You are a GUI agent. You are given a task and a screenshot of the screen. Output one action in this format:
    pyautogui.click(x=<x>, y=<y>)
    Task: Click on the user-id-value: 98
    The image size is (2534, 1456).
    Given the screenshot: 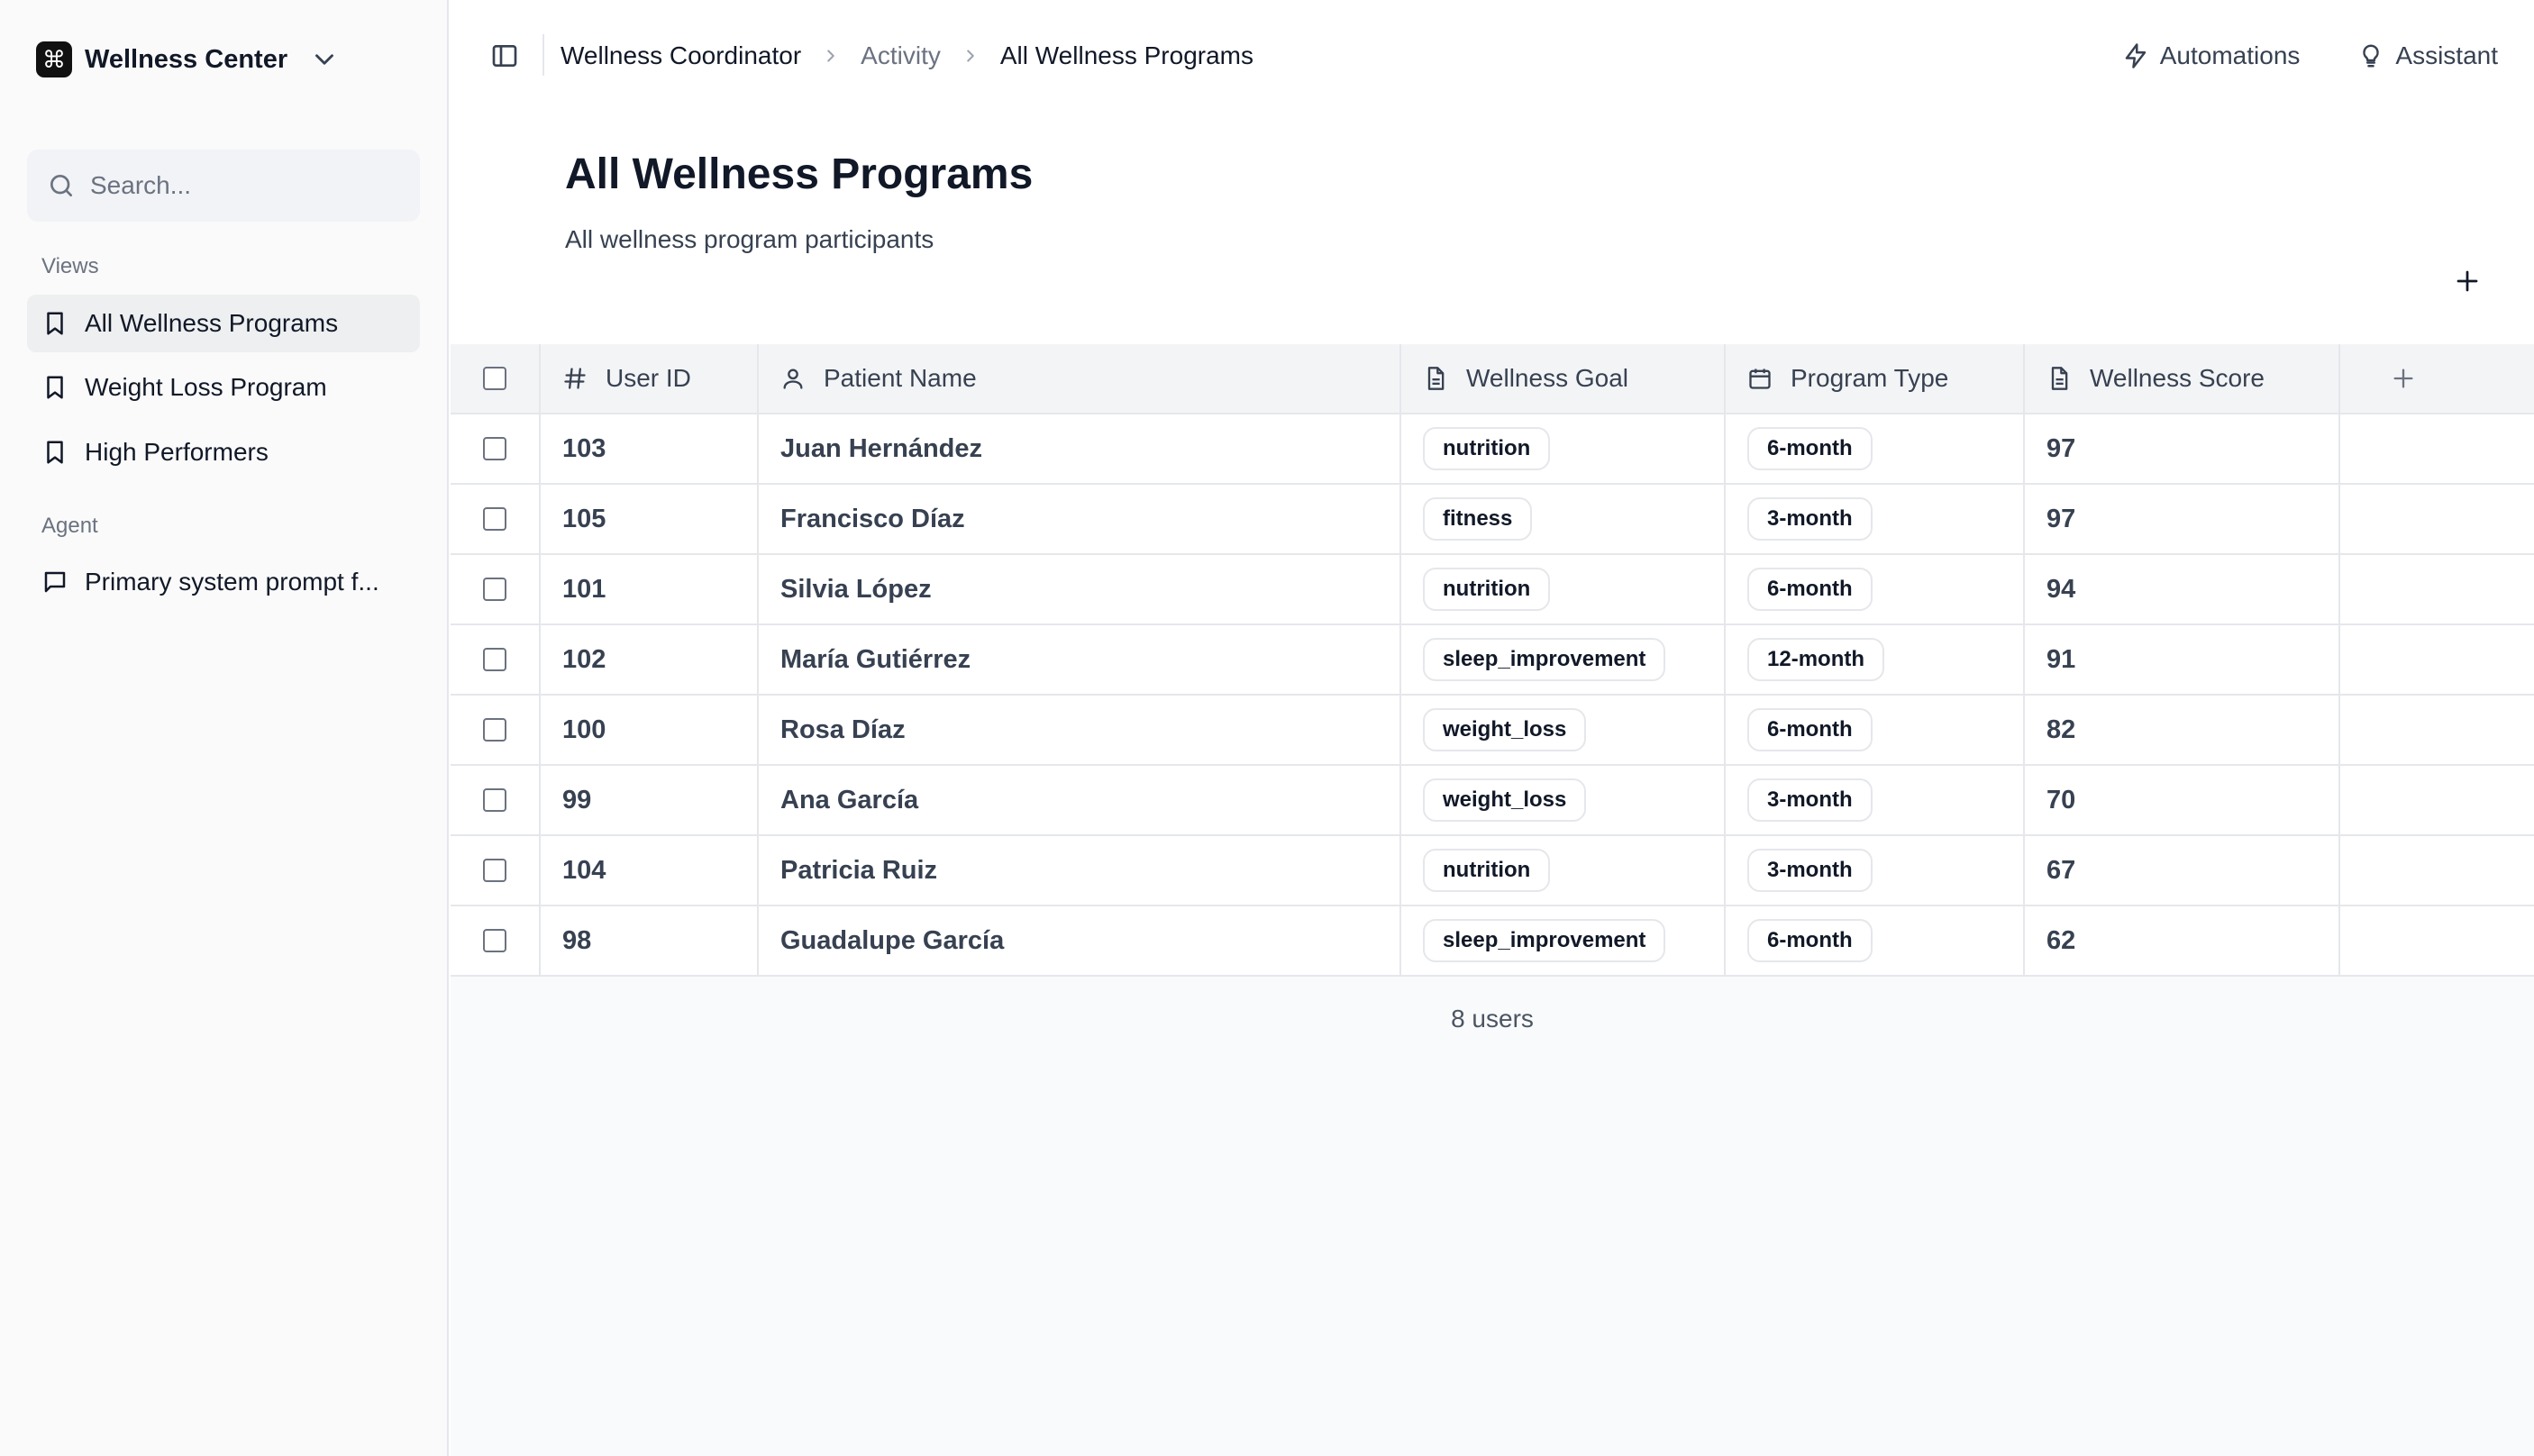 What is the action you would take?
    pyautogui.click(x=577, y=940)
    